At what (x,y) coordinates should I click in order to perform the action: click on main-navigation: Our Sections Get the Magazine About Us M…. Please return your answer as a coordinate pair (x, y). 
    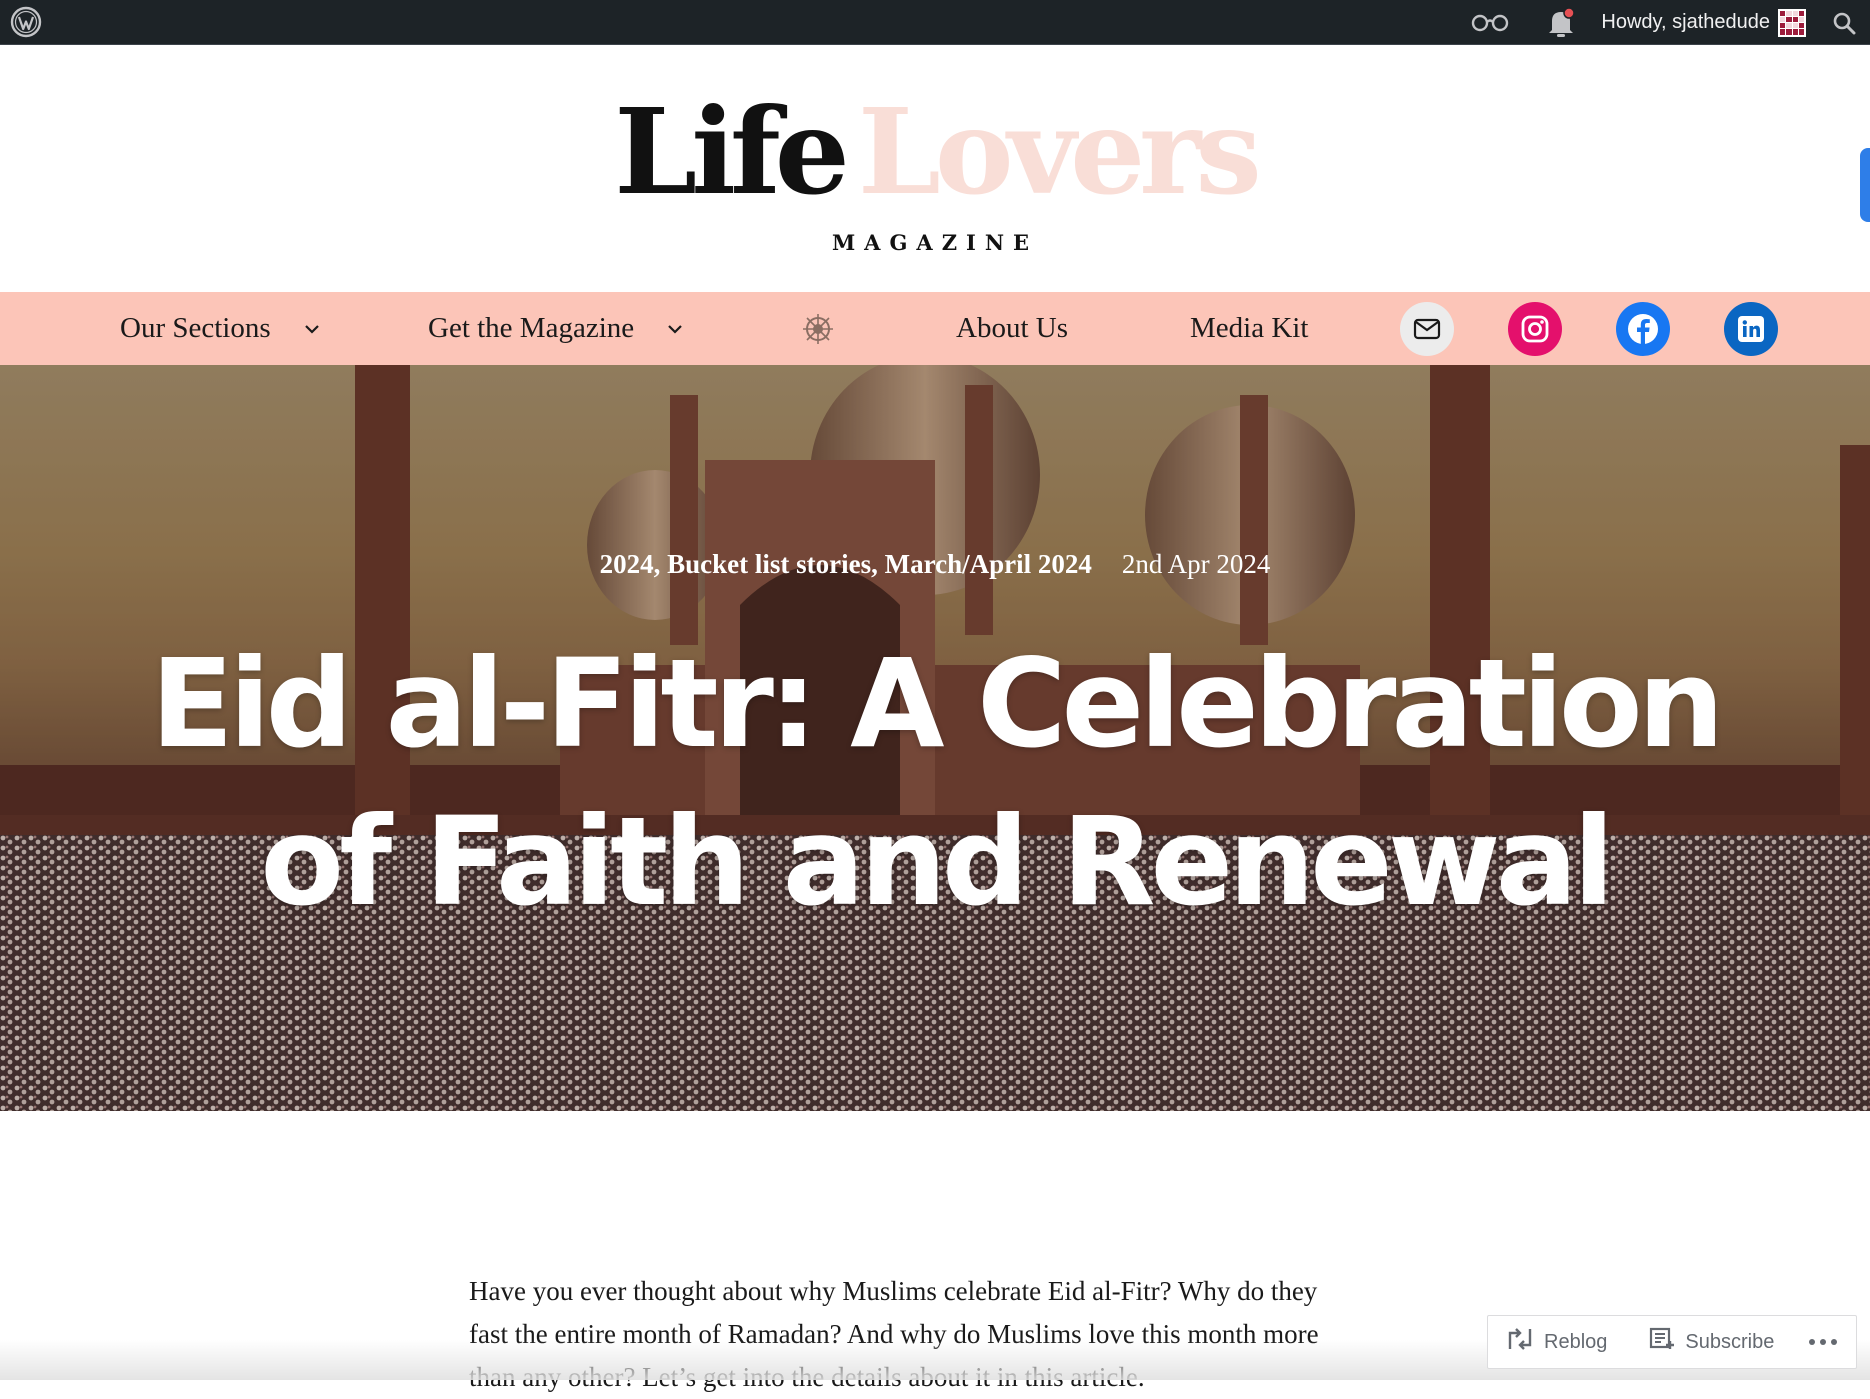
    Looking at the image, I should click on (935, 328).